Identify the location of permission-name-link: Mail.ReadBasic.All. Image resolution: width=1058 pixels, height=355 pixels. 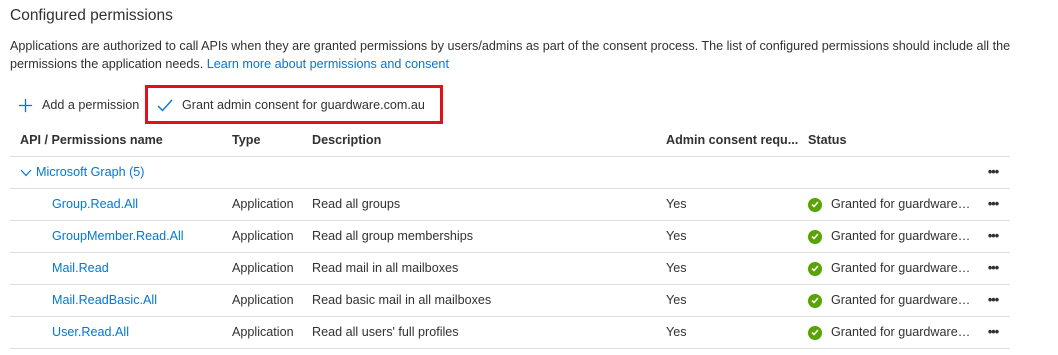
(138, 300).